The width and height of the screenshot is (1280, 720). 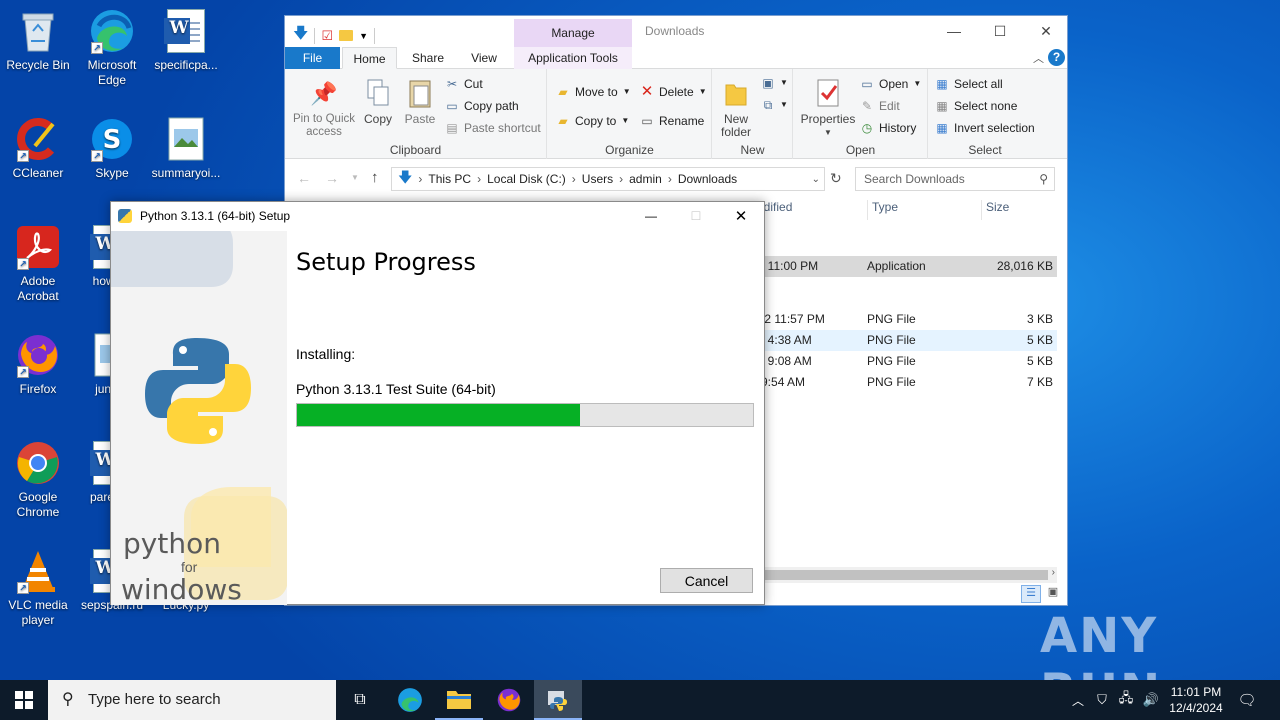 I want to click on desktop-icon-ccleaner: ↗ CCleaner, so click(x=38, y=148).